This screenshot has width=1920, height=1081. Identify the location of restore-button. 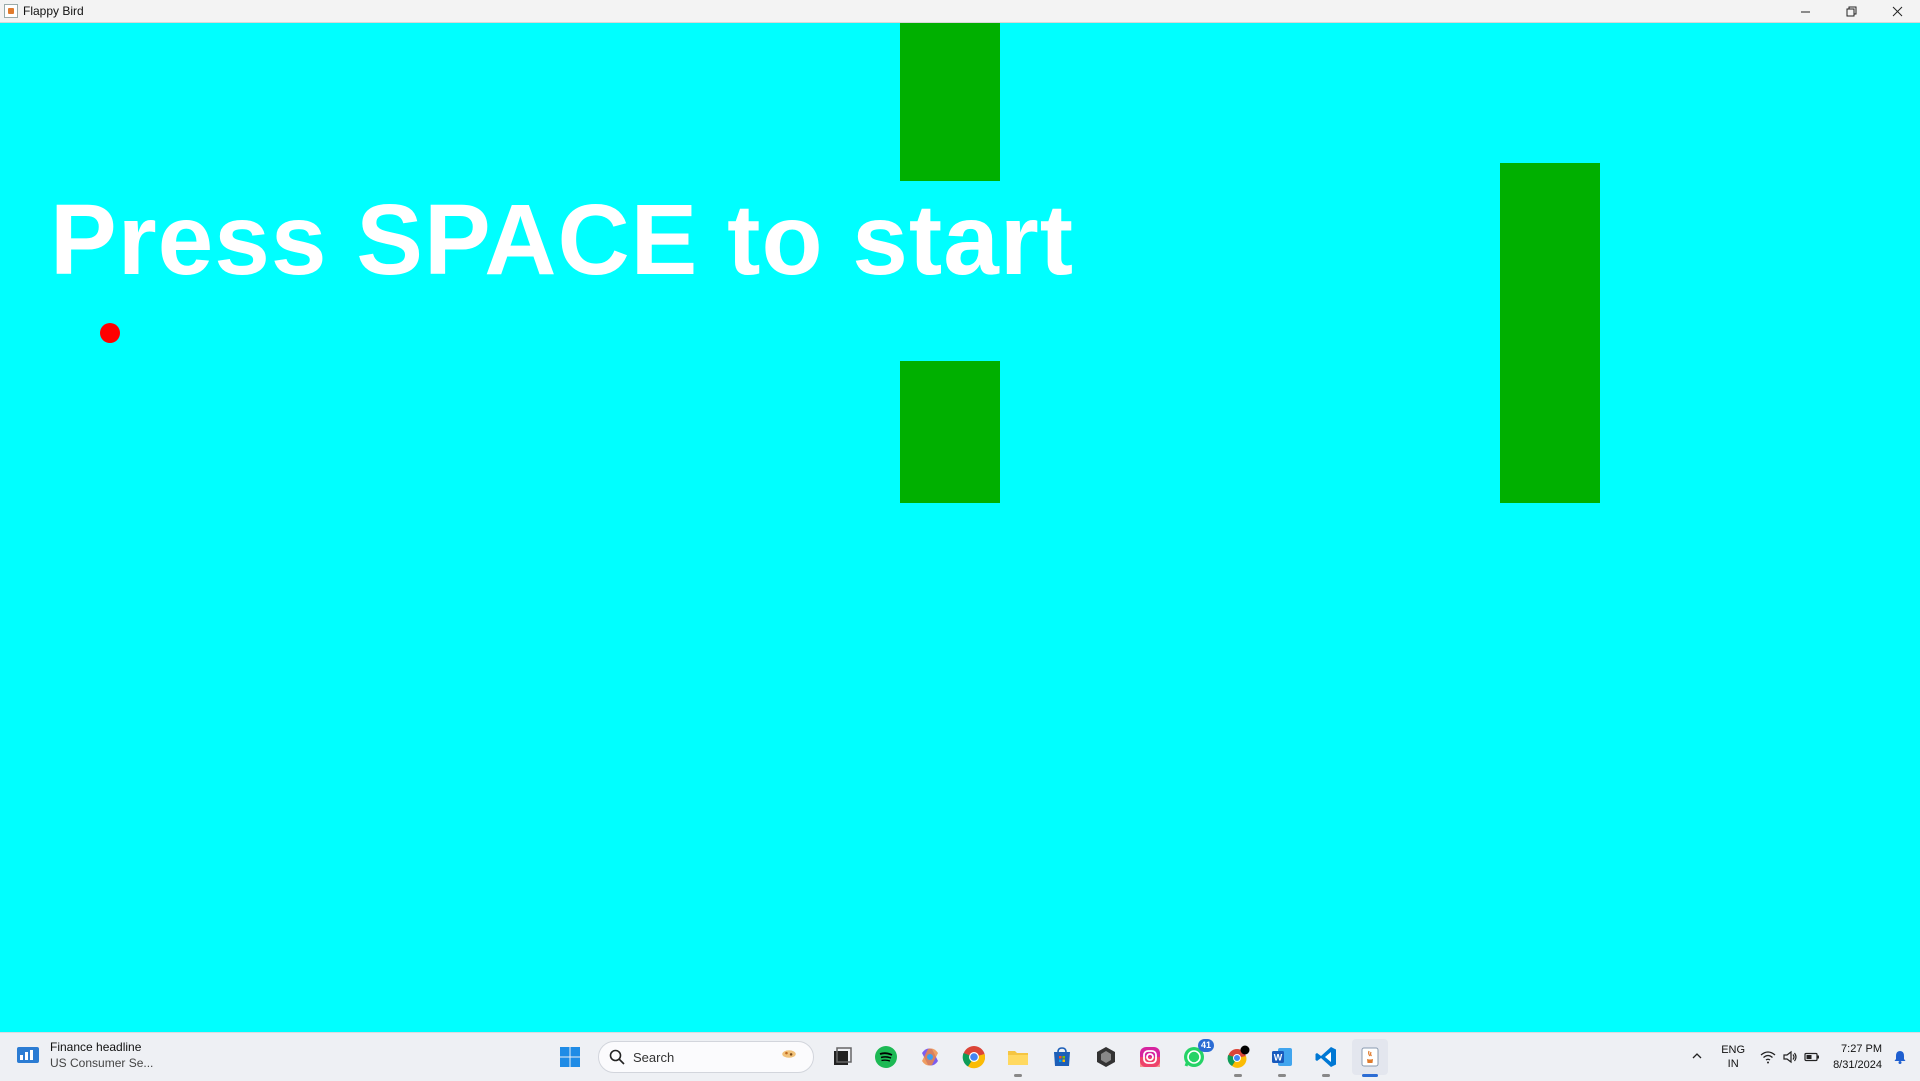
(1851, 11).